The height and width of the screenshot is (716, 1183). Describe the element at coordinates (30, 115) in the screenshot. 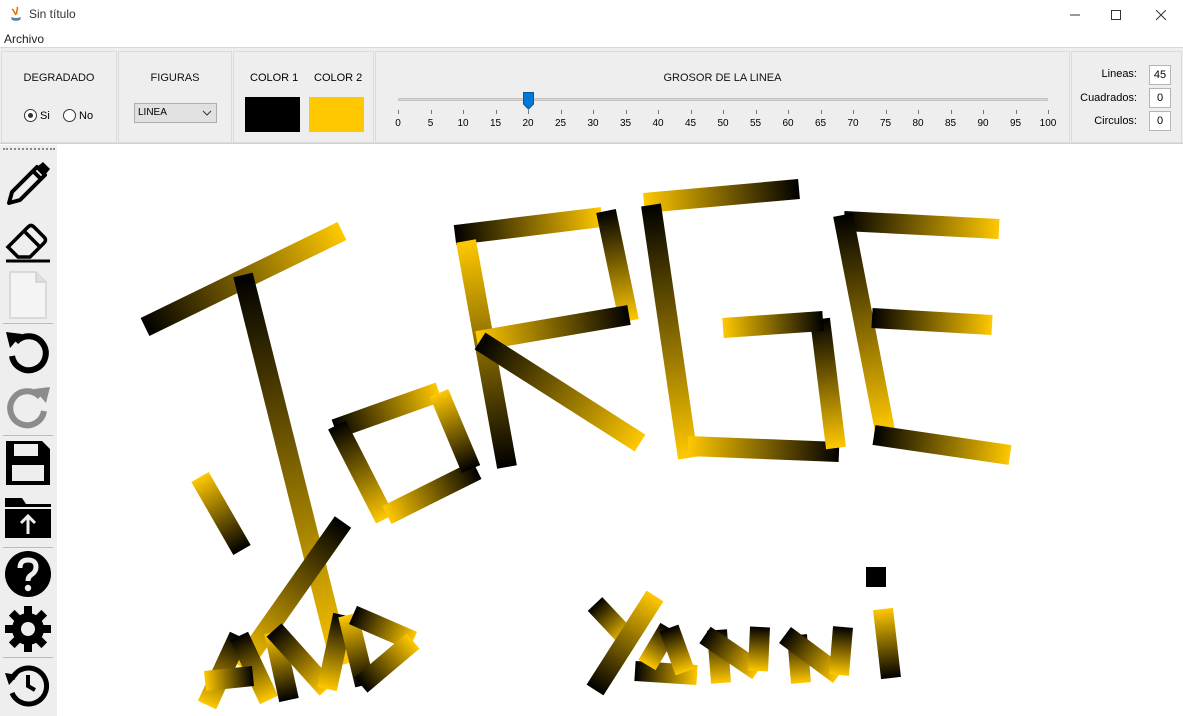

I see `radio-selected-icon` at that location.